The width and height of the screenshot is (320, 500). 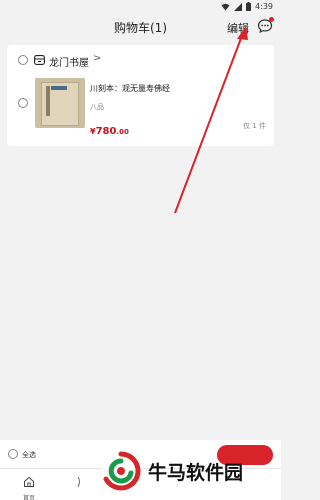 What do you see at coordinates (130, 88) in the screenshot?
I see `item-title: 川刻本：观无量寿佛经` at bounding box center [130, 88].